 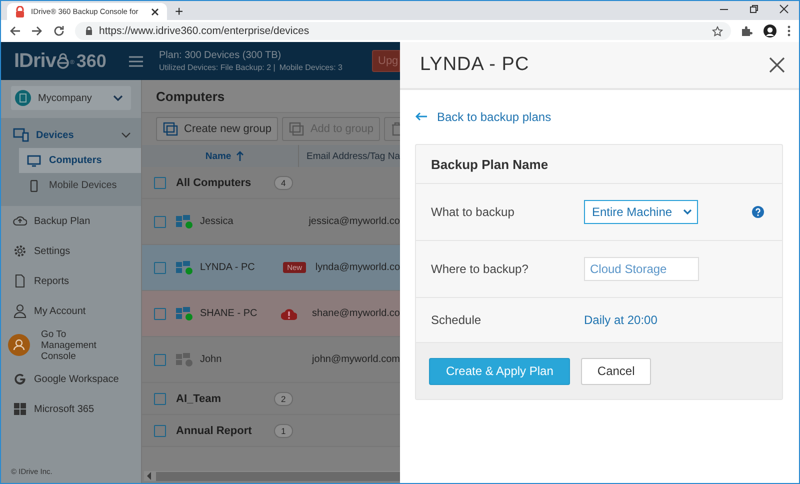 What do you see at coordinates (71, 379) in the screenshot?
I see `nav-item: Google Workspace` at bounding box center [71, 379].